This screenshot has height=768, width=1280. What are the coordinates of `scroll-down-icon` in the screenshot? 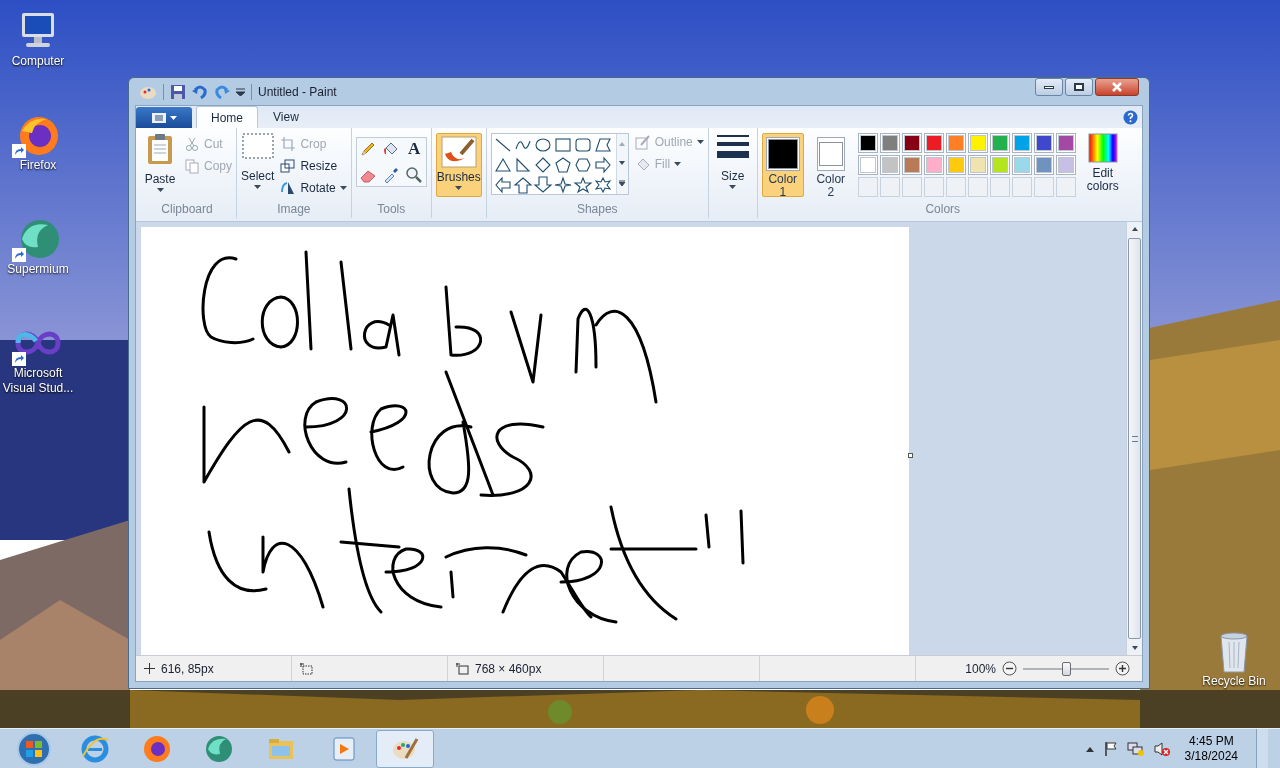 It's located at (622, 163).